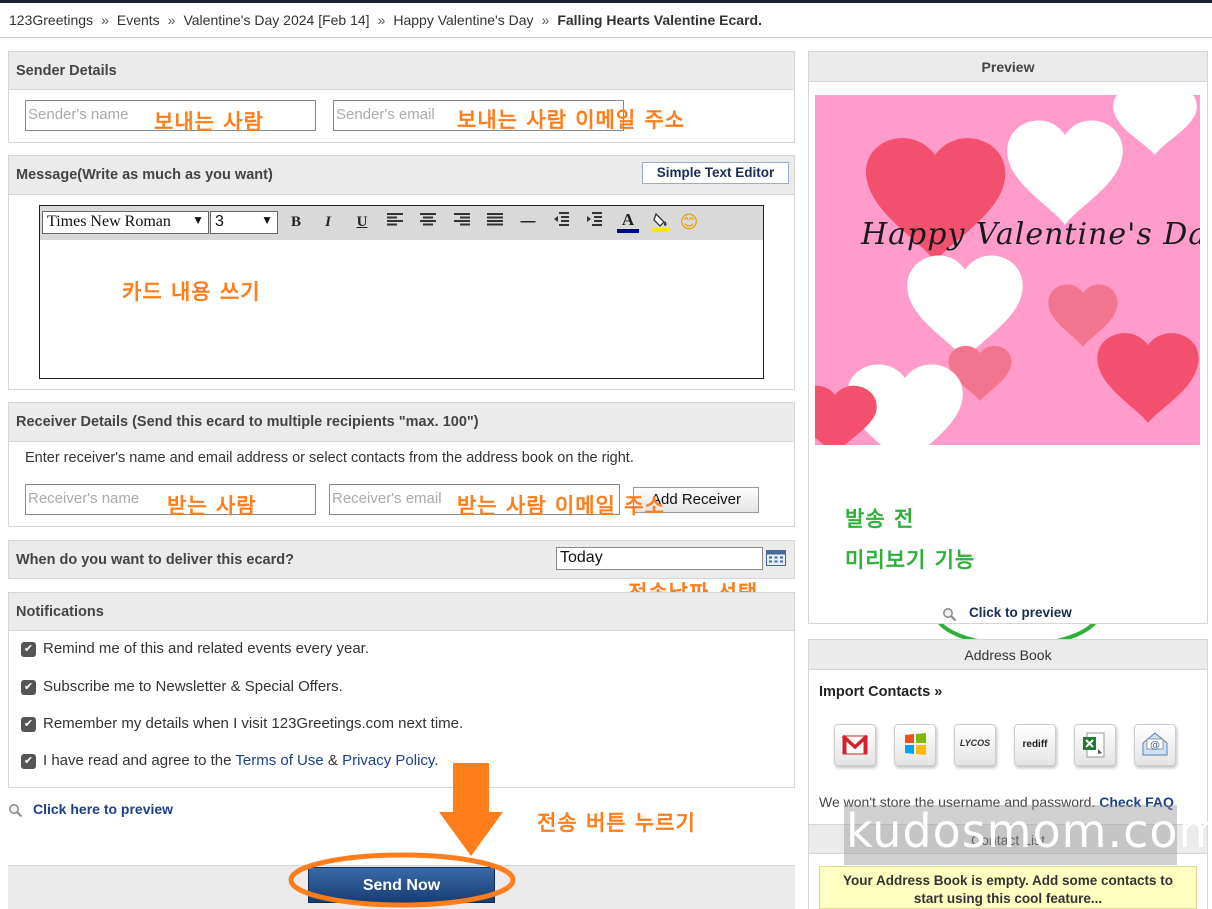 This screenshot has width=1212, height=909. What do you see at coordinates (125, 222) in the screenshot?
I see `font-family-select: Times New Roman ▼` at bounding box center [125, 222].